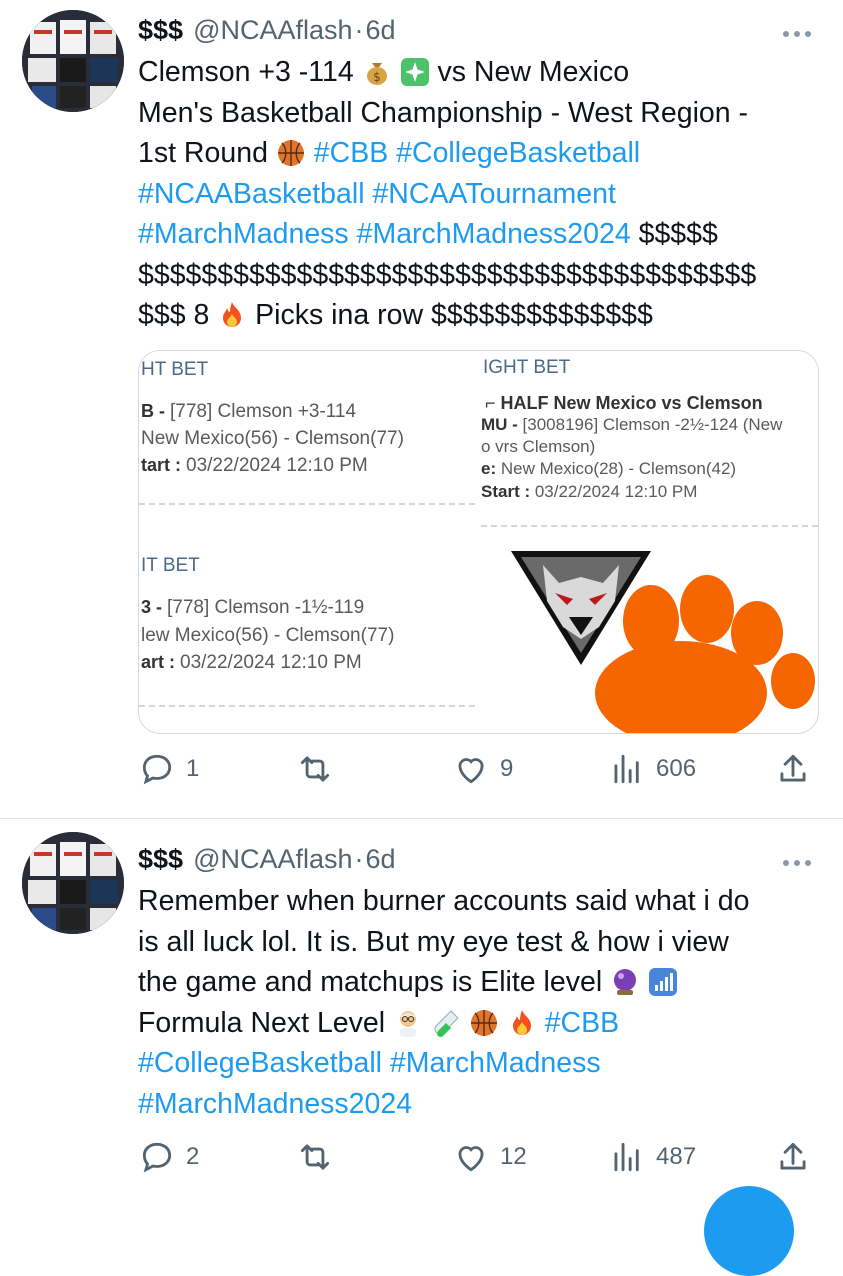 The image size is (843, 1276). I want to click on basketball-icon, so click(291, 153).